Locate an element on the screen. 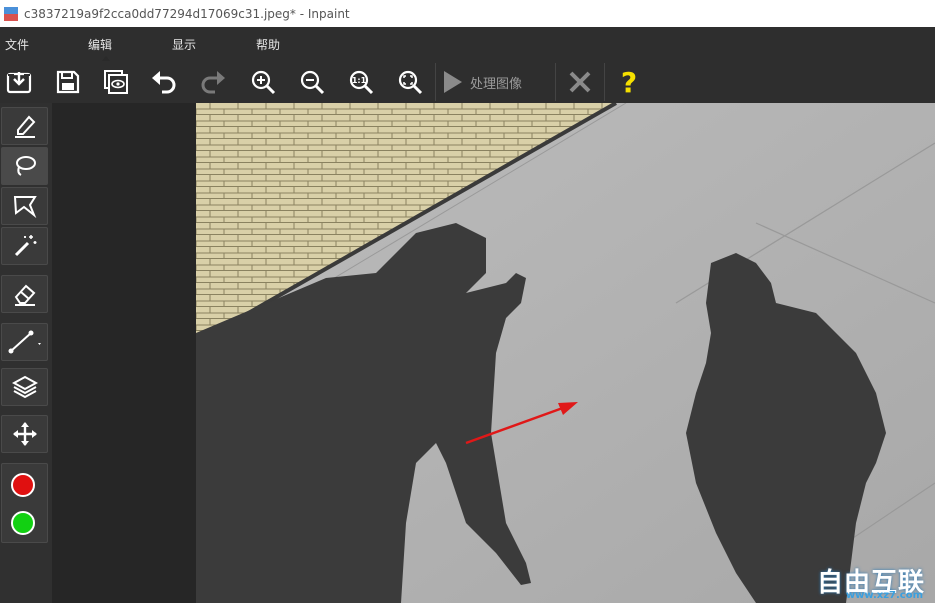 Image resolution: width=935 pixels, height=603 pixels. eraser-tool is located at coordinates (24, 294).